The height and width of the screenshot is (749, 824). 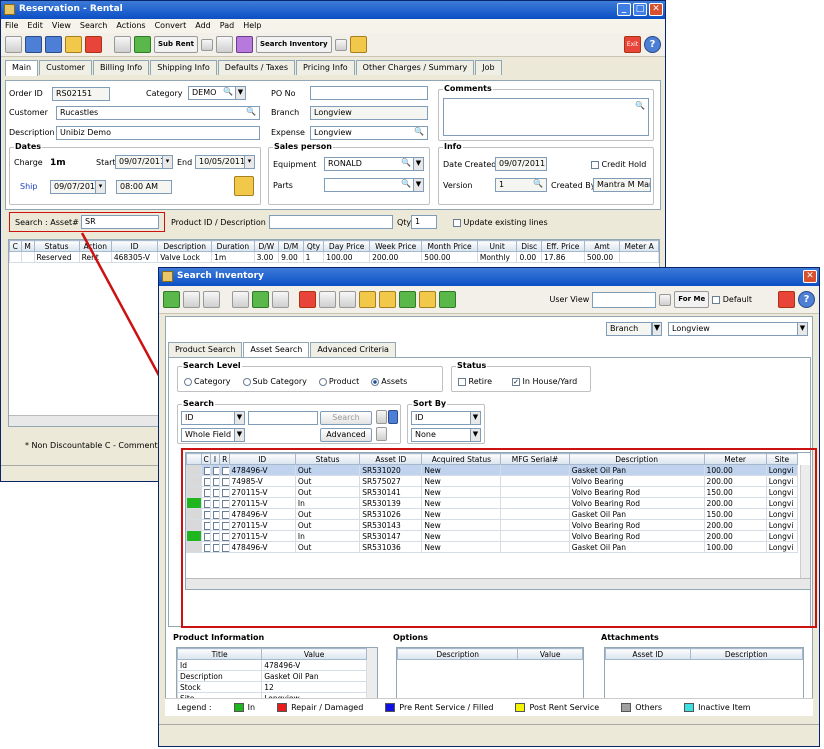 What do you see at coordinates (35, 26) in the screenshot?
I see `menu-edit: Edit` at bounding box center [35, 26].